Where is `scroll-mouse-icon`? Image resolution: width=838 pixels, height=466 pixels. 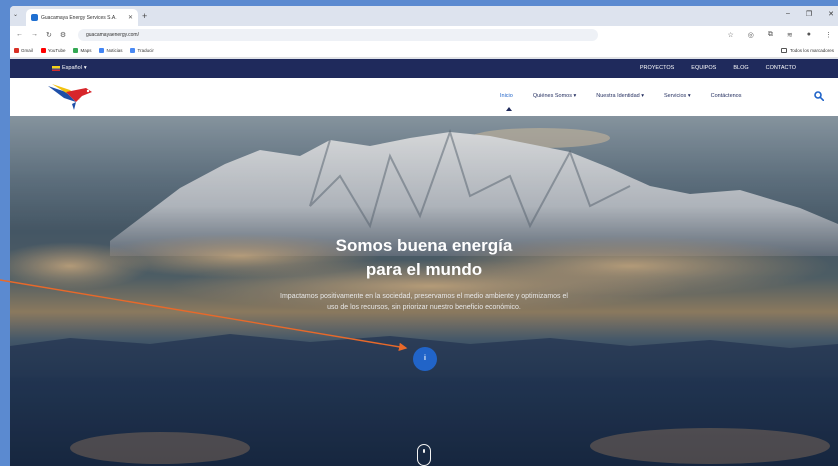
scroll-mouse-icon is located at coordinates (424, 455).